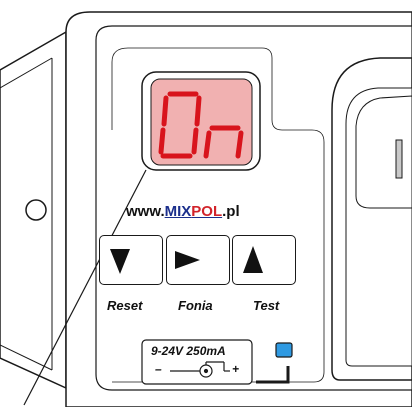  What do you see at coordinates (178, 211) in the screenshot?
I see `brand-mix: MIX` at bounding box center [178, 211].